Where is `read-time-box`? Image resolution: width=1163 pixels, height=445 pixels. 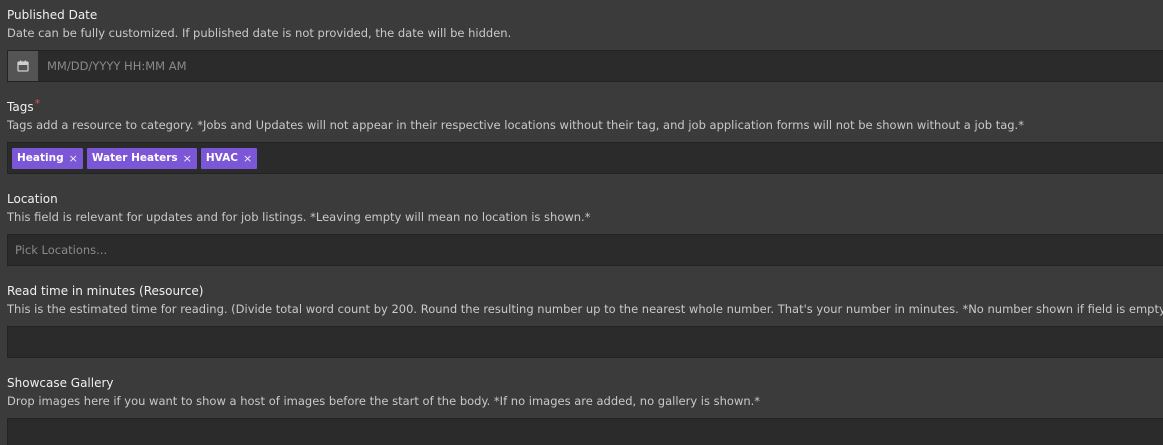 read-time-box is located at coordinates (585, 342).